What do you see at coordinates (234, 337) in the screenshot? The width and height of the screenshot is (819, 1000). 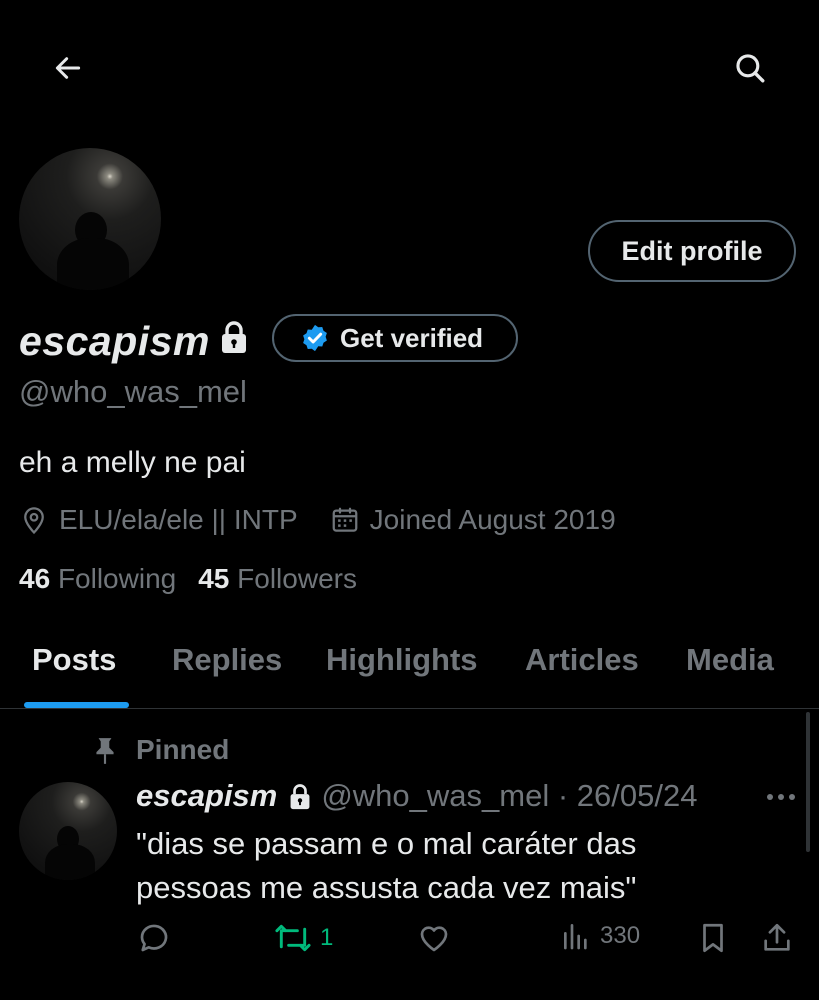 I see `lock-icon` at bounding box center [234, 337].